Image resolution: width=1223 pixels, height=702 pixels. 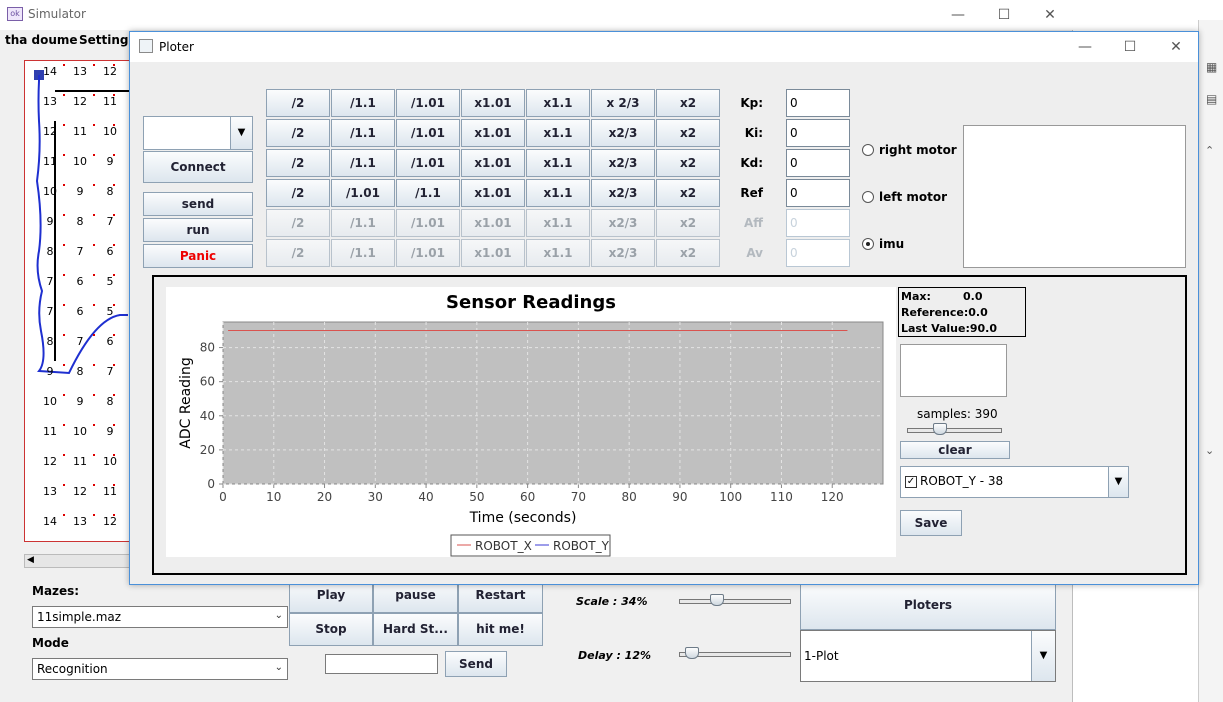 What do you see at coordinates (623, 163) in the screenshot?
I see `gain-button-mul2_3-row2: x2/3` at bounding box center [623, 163].